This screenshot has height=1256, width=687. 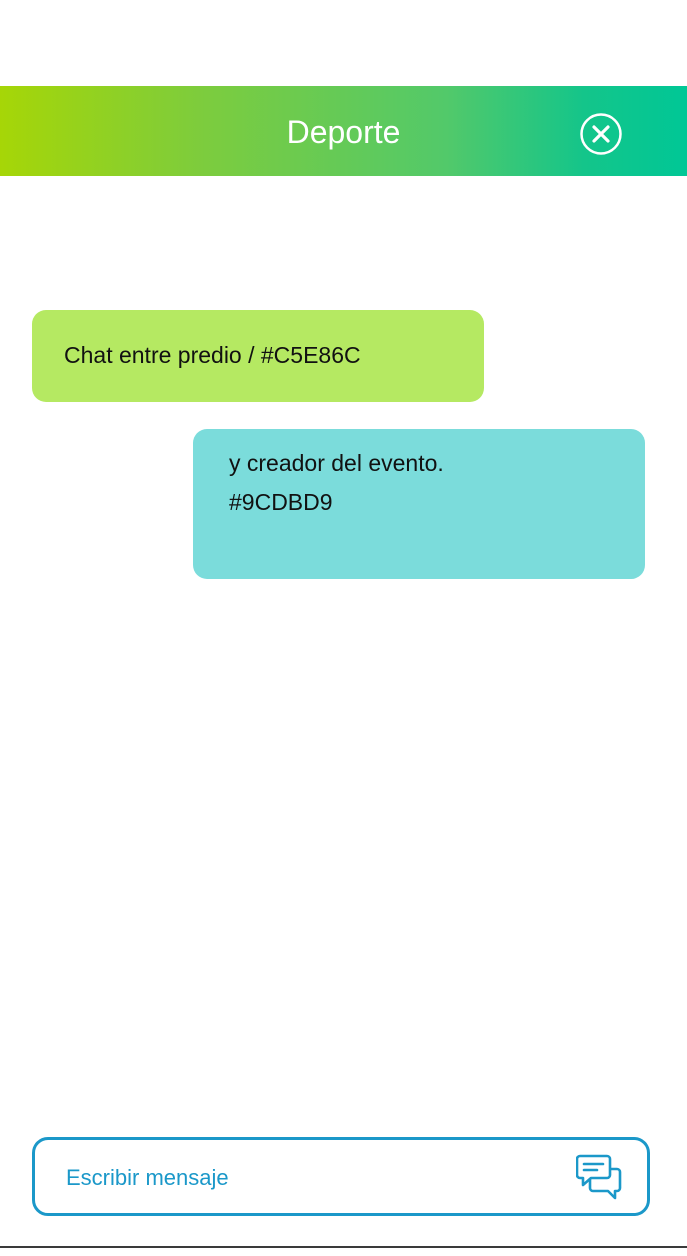 I want to click on message-composer, so click(x=341, y=1176).